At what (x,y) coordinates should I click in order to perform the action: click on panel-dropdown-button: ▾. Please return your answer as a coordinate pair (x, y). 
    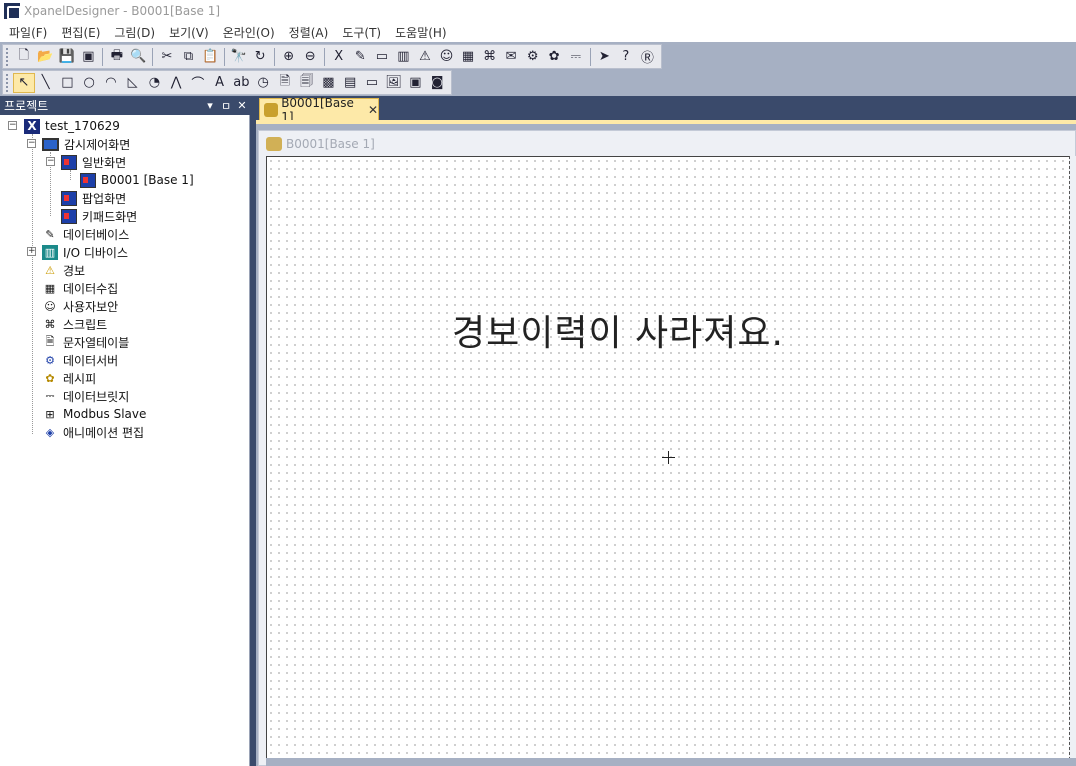
    Looking at the image, I should click on (210, 105).